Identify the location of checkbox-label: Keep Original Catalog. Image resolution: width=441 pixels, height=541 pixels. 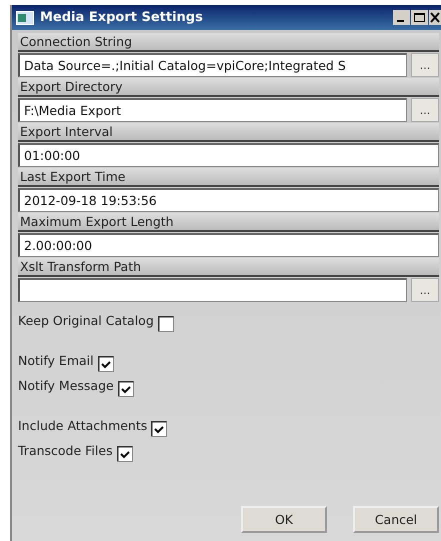
(86, 320).